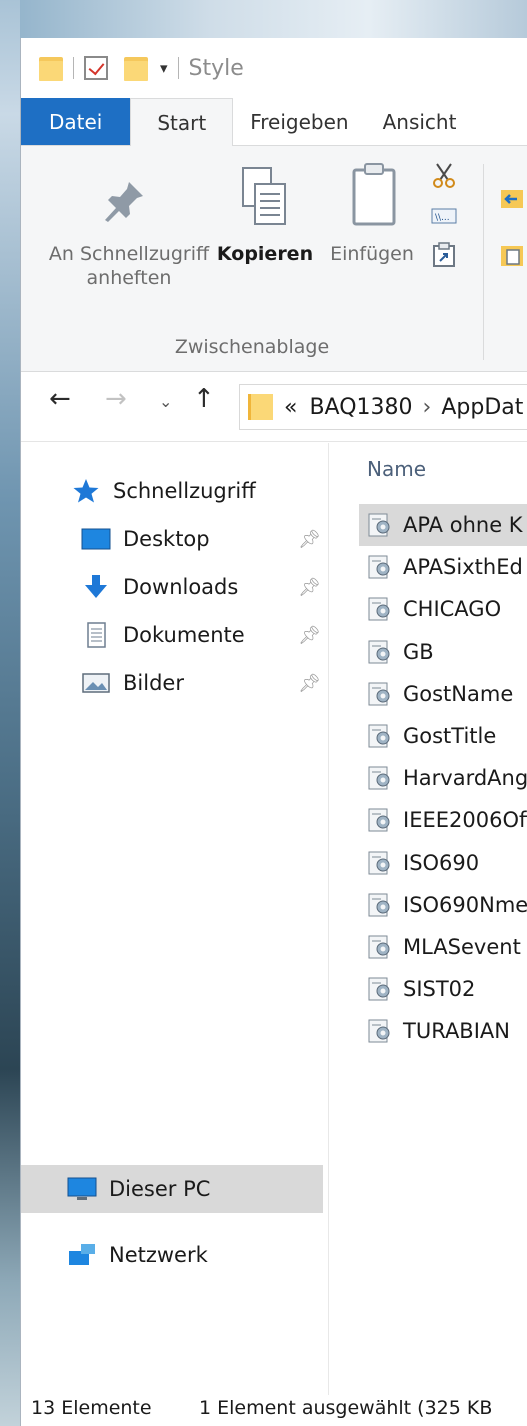  I want to click on customize-quick-access-icon: ▾, so click(164, 68).